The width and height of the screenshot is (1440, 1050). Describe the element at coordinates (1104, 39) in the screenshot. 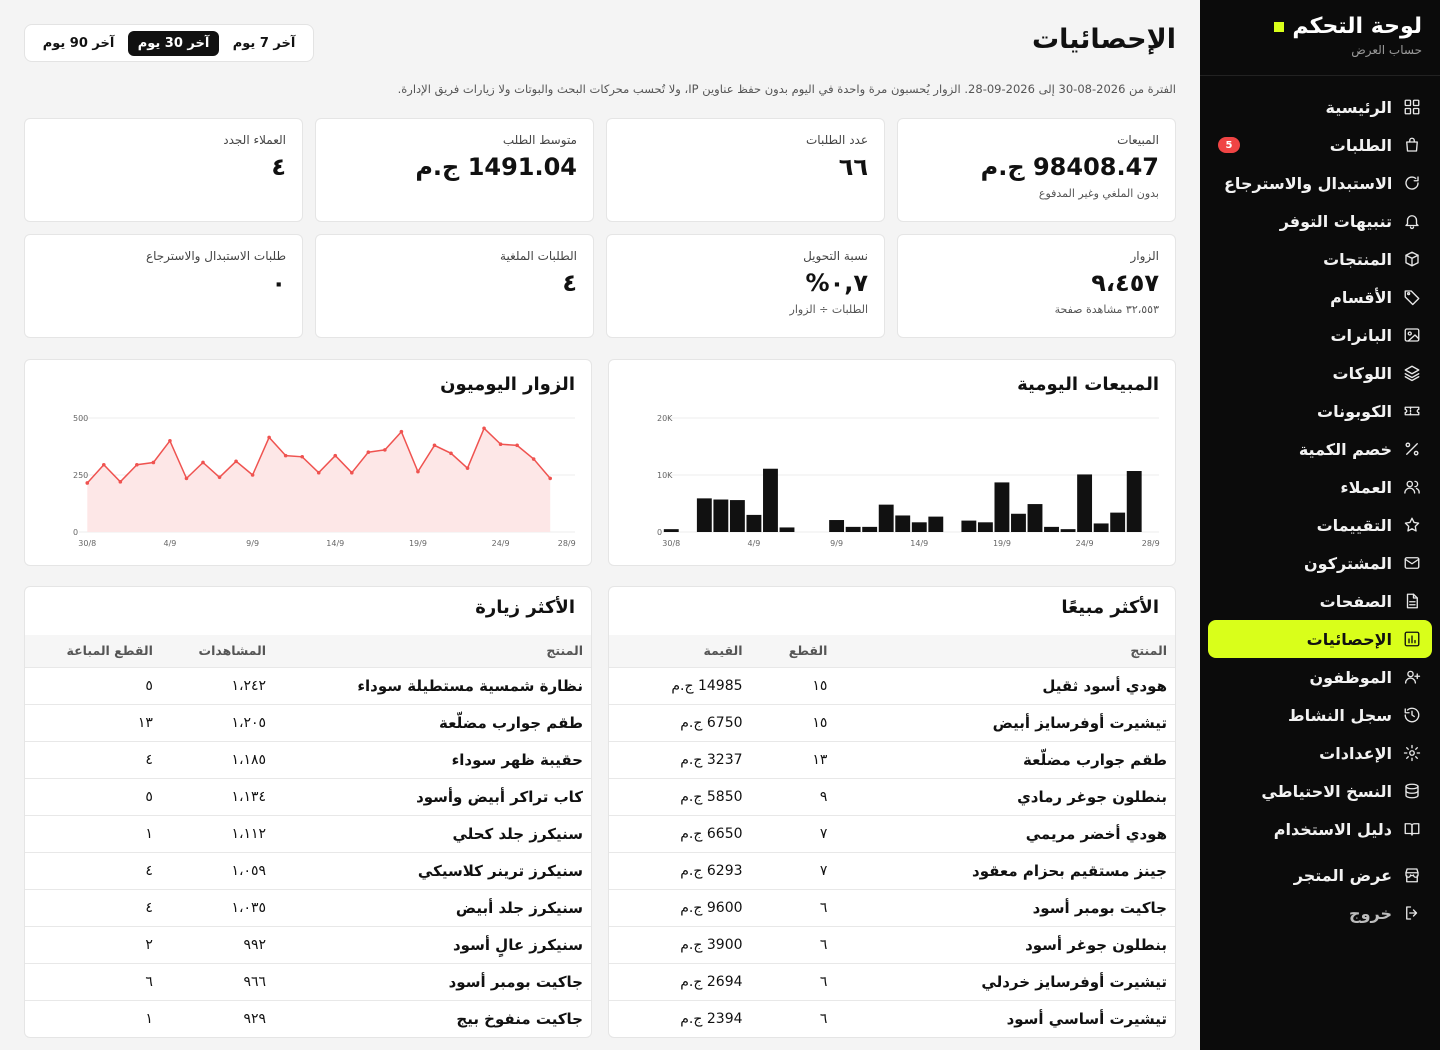

I see `page-title: الإحصائيات` at that location.